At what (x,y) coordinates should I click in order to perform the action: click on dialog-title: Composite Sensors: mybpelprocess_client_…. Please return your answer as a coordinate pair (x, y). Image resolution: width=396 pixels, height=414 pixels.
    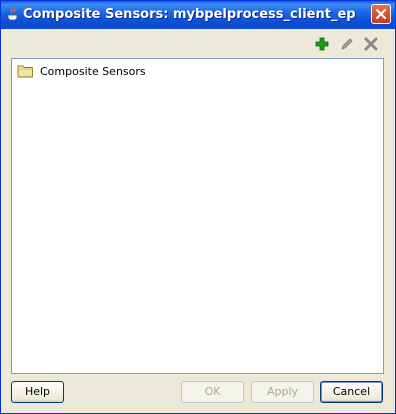
    Looking at the image, I should click on (189, 14).